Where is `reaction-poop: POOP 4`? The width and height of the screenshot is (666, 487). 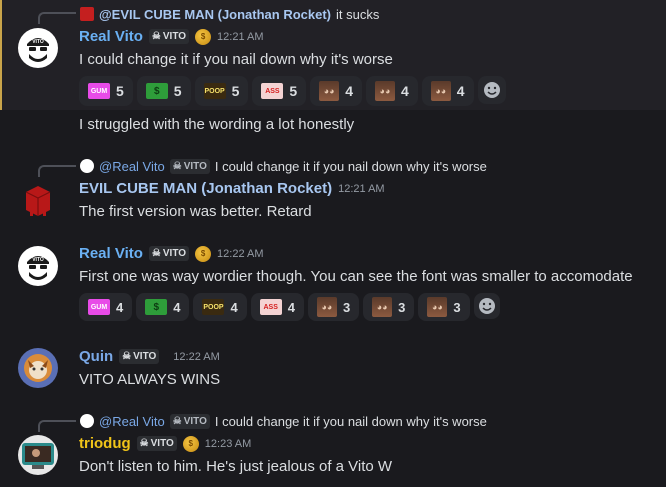
reaction-poop: POOP 4 is located at coordinates (220, 307).